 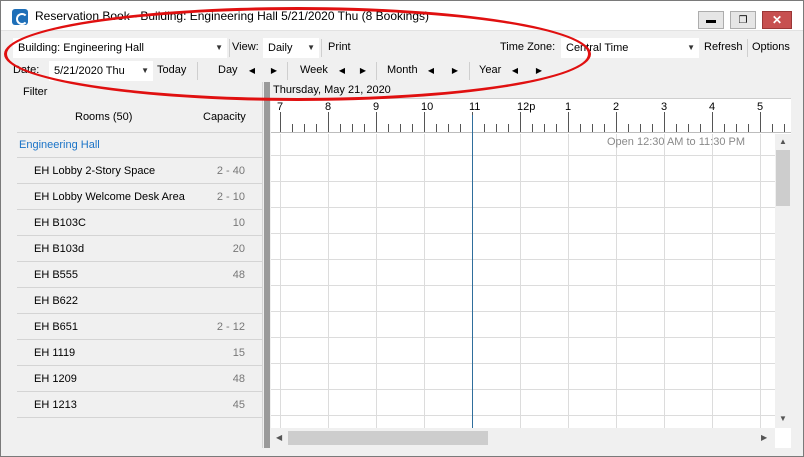 What do you see at coordinates (388, 438) in the screenshot?
I see `horizontal-scroll-thumb` at bounding box center [388, 438].